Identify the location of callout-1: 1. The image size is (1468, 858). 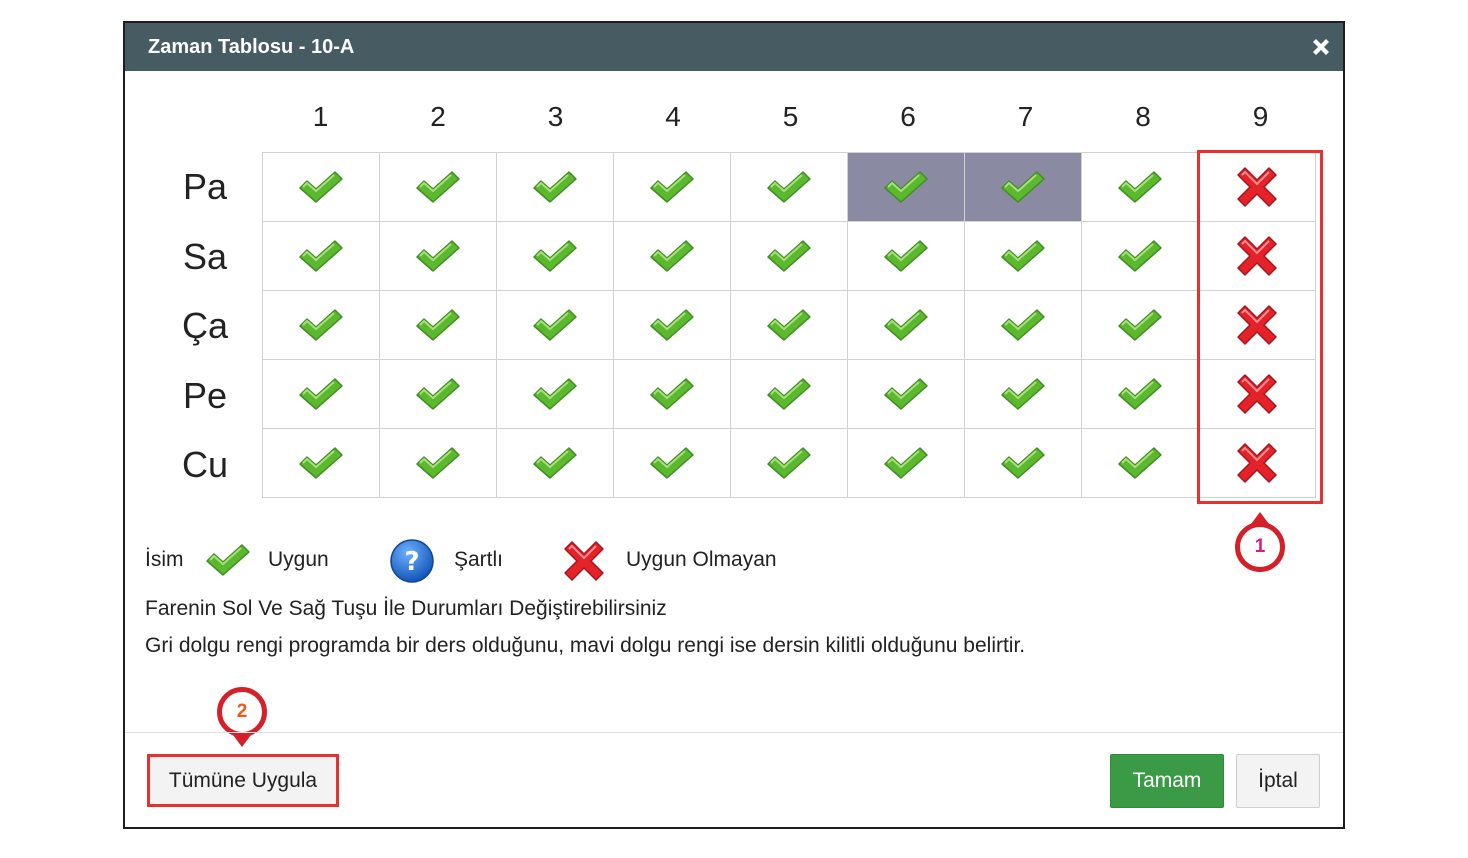
(1260, 542).